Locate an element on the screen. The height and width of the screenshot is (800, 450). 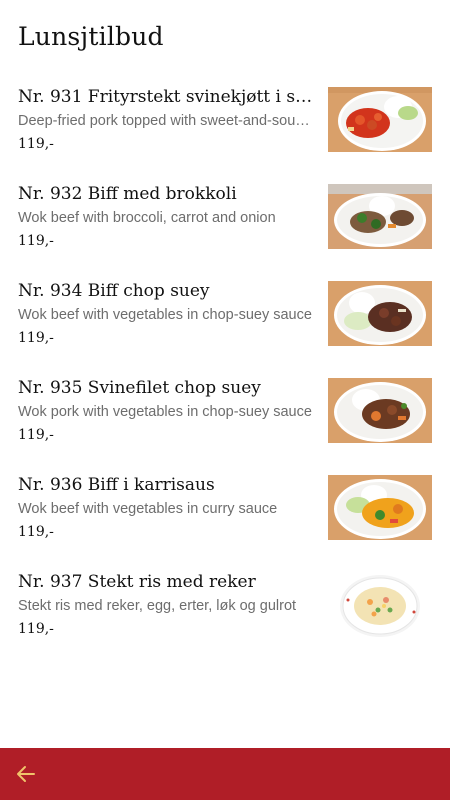
menu-item-description: Wok beef with vegetables in curry sauce is located at coordinates (148, 509).